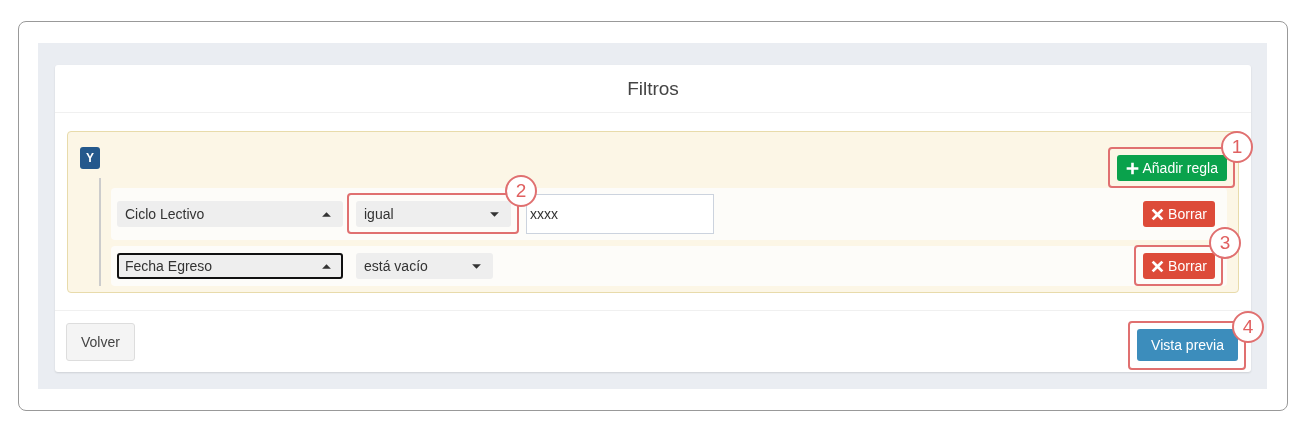 The image size is (1315, 445). What do you see at coordinates (620, 214) in the screenshot?
I see `value-input: xxxx` at bounding box center [620, 214].